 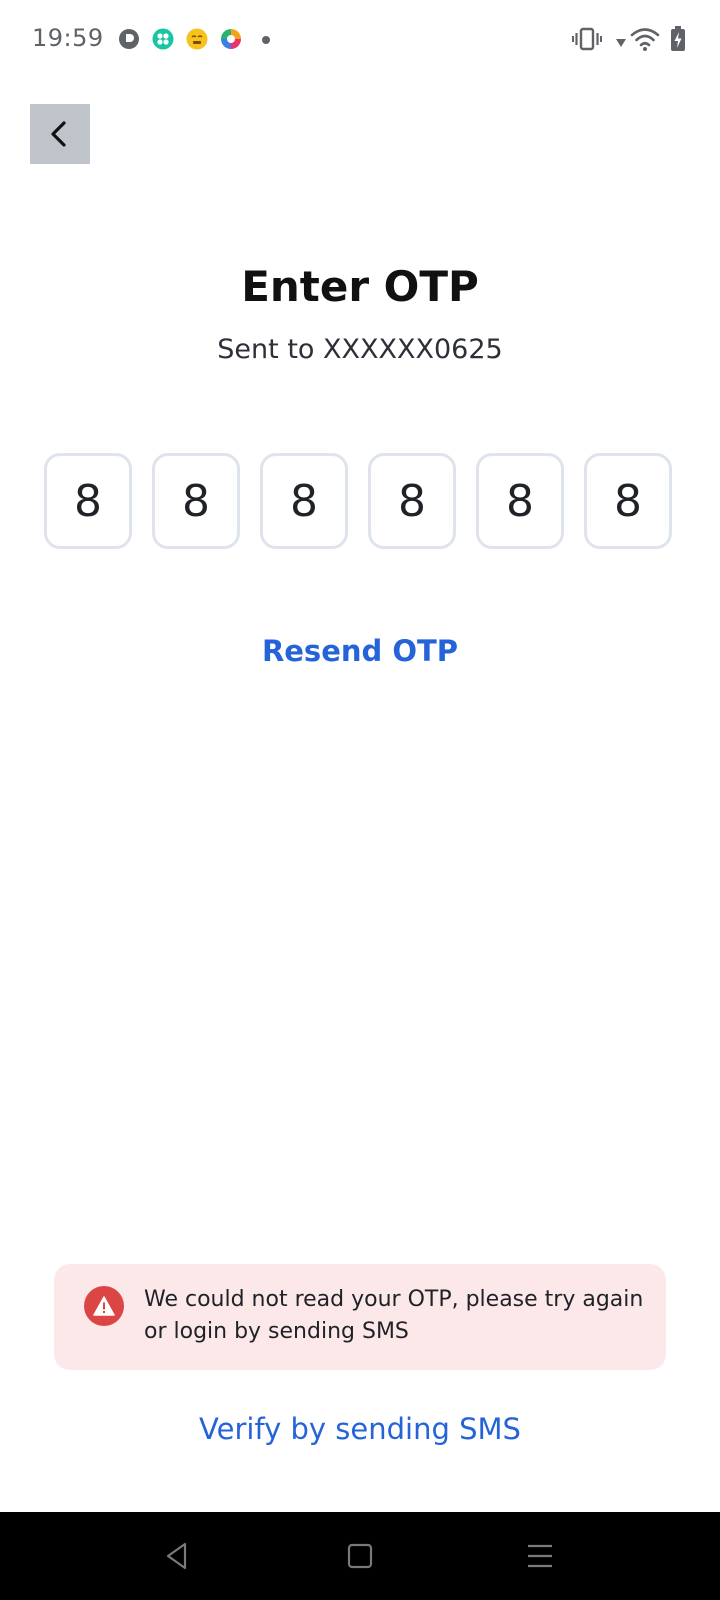 I want to click on signal-arrow-icon, so click(x=621, y=45).